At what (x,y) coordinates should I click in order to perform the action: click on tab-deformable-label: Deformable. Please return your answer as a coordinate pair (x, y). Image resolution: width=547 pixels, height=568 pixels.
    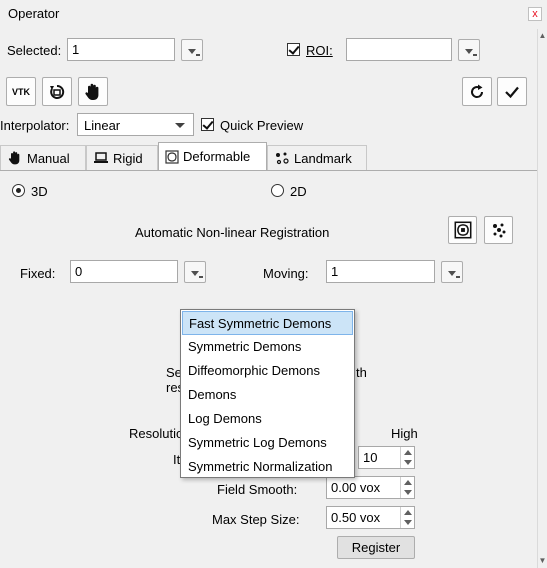
    Looking at the image, I should click on (217, 156).